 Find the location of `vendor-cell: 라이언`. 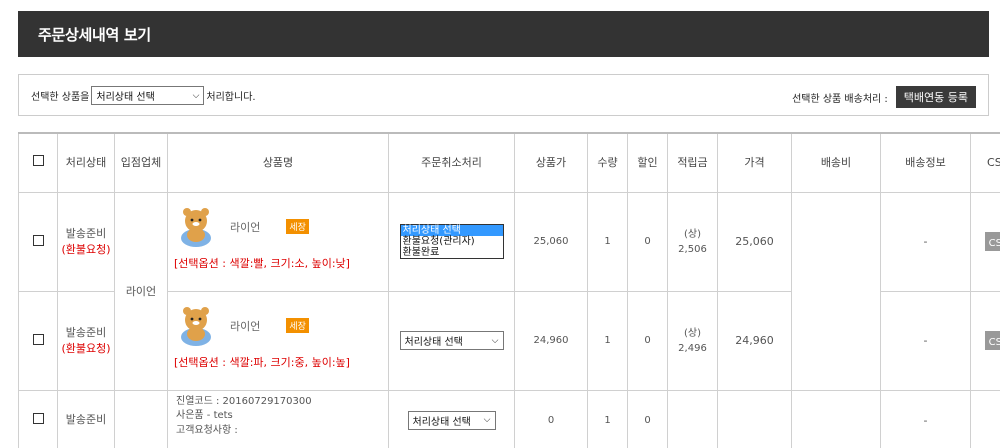

vendor-cell: 라이언 is located at coordinates (141, 291).